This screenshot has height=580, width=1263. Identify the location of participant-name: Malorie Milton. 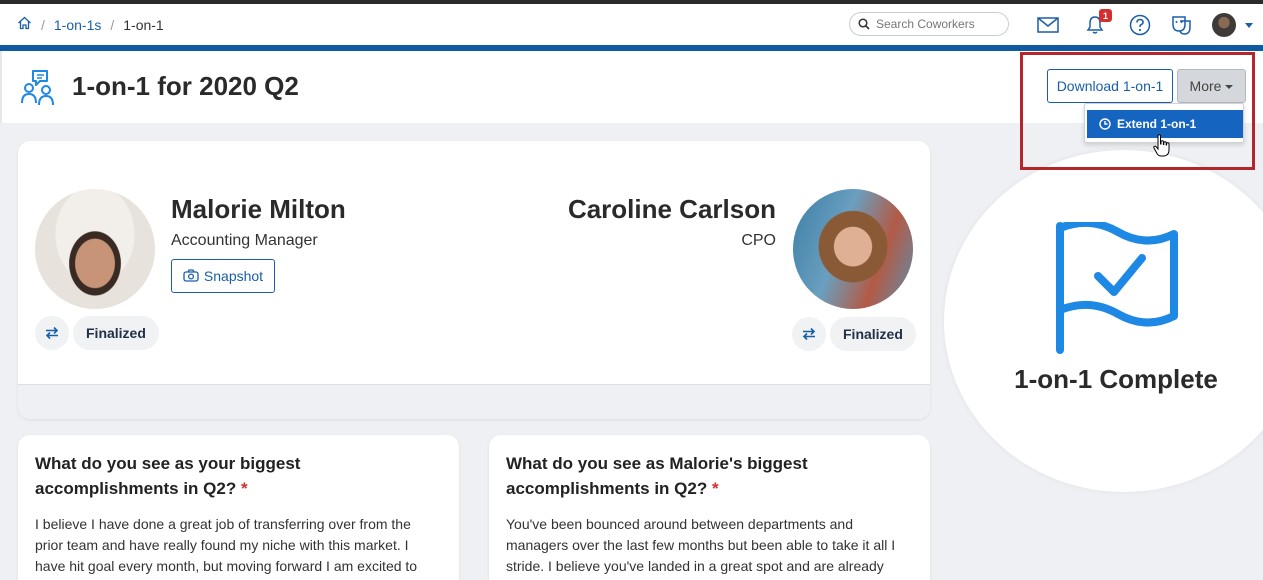
(258, 209).